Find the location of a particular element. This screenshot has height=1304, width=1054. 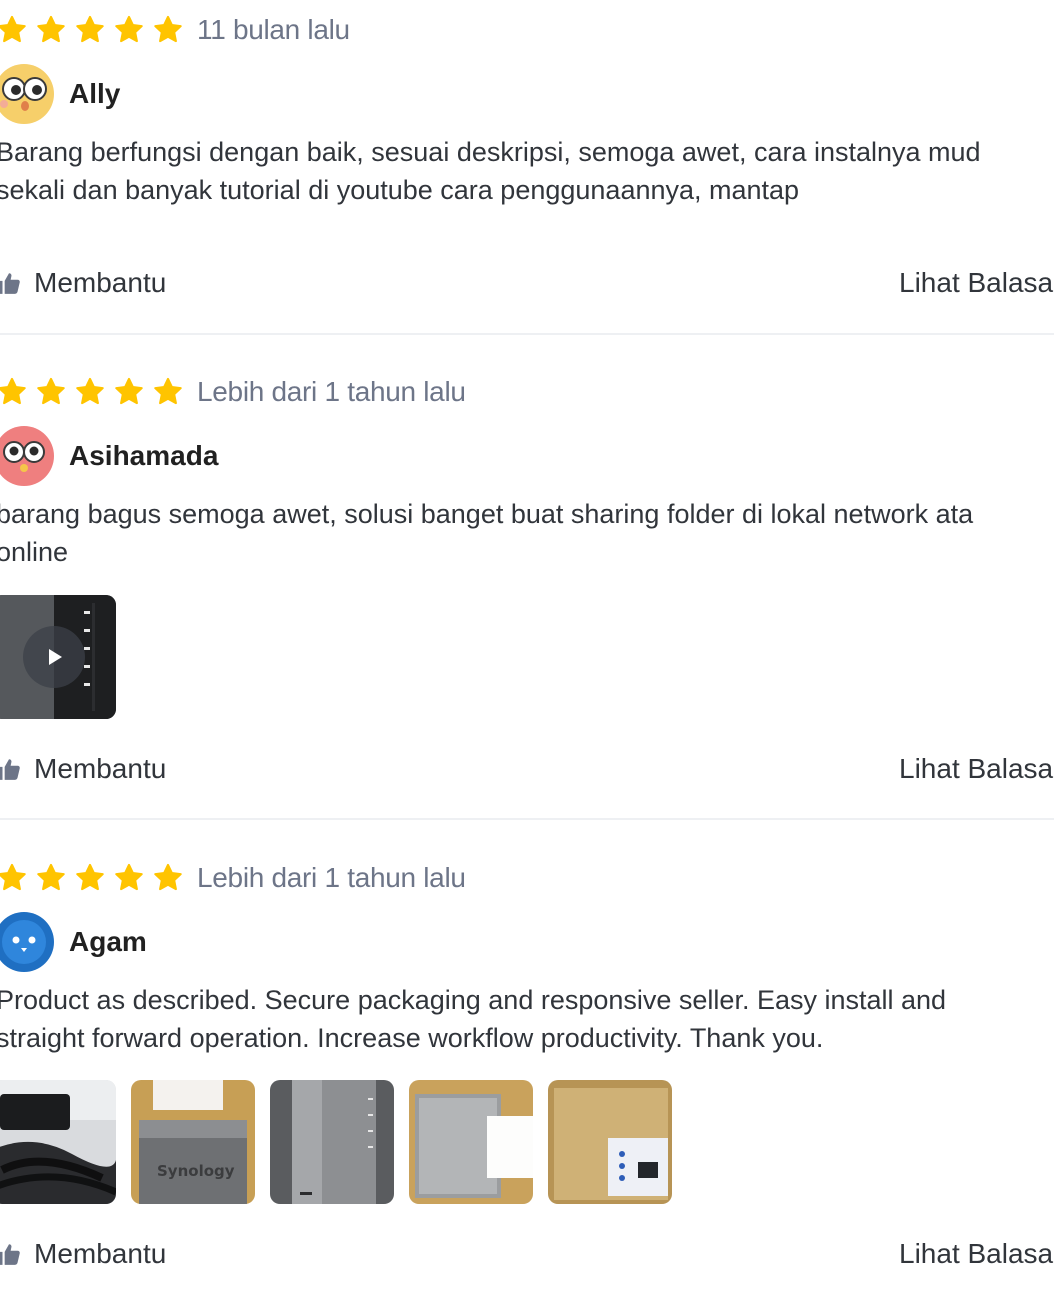

review-media: Synology is located at coordinates (343, 1142).